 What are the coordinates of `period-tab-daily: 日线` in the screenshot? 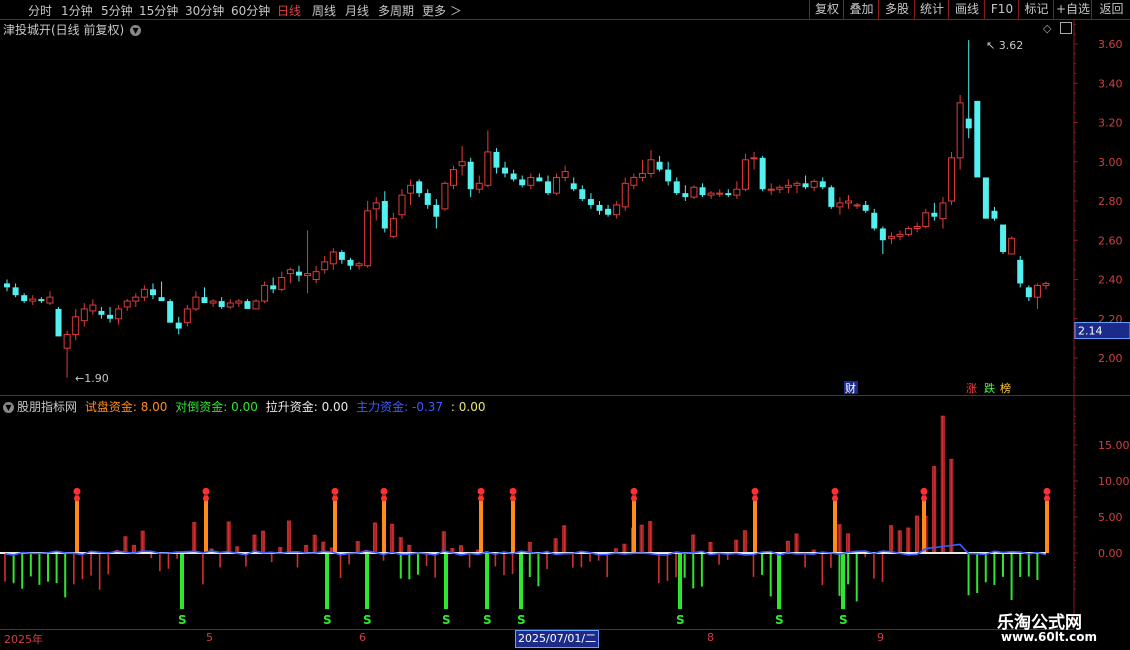 It's located at (289, 10).